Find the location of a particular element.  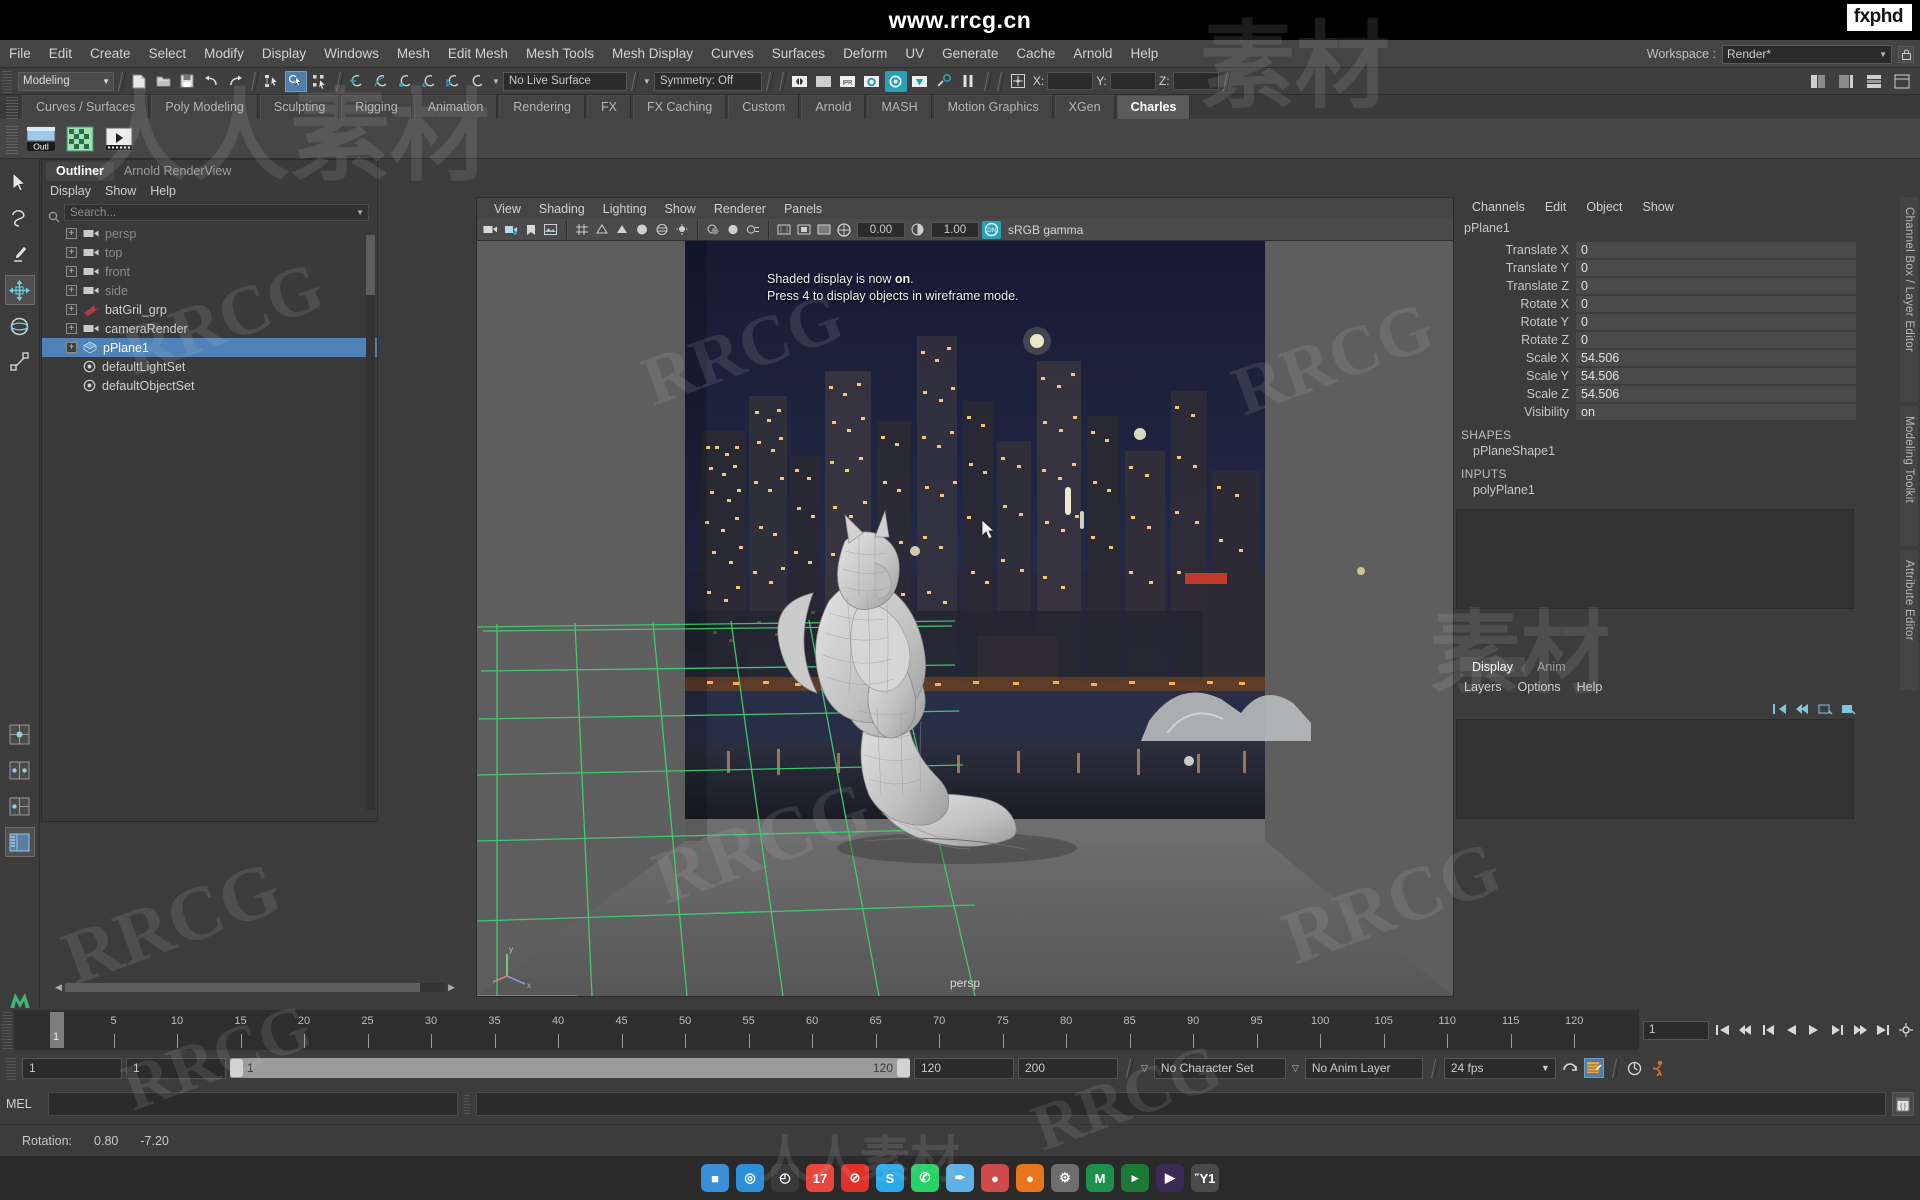

outliner-item-pplane1: + pPlane1 is located at coordinates (209, 347).